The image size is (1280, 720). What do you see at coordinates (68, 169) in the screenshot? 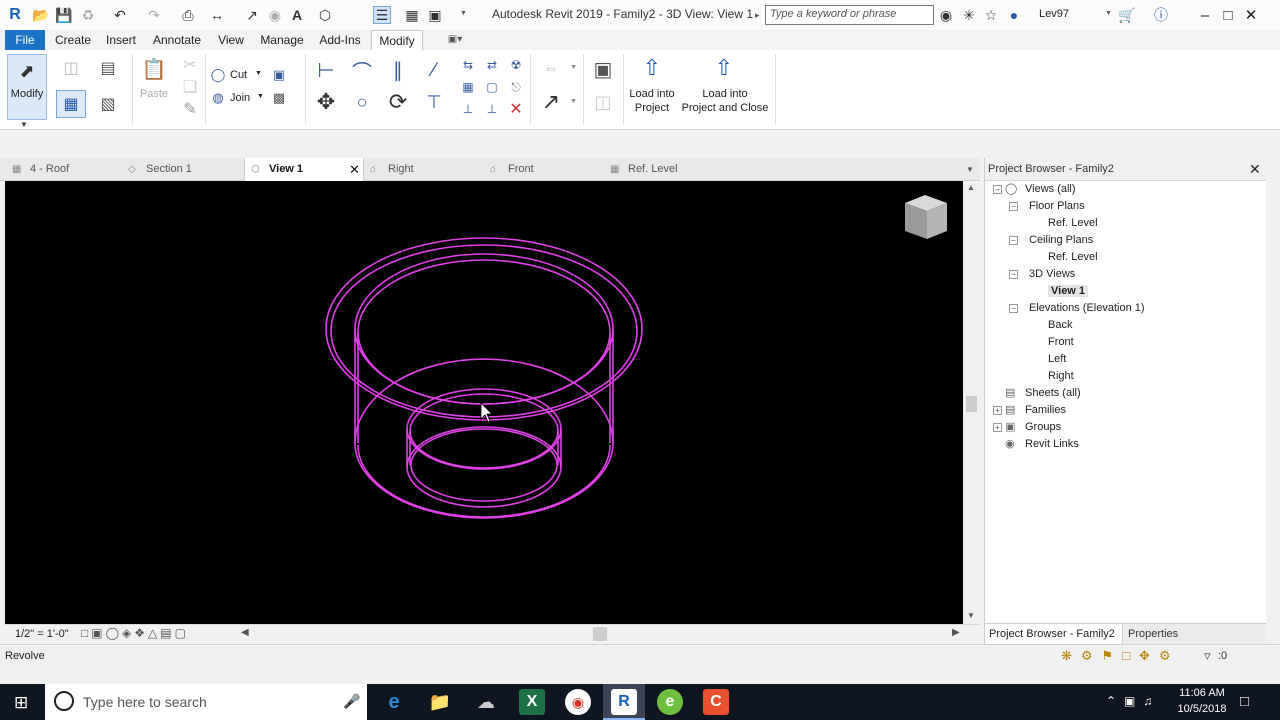
I see `tab-view-roof: ▦ 4 - Roof` at bounding box center [68, 169].